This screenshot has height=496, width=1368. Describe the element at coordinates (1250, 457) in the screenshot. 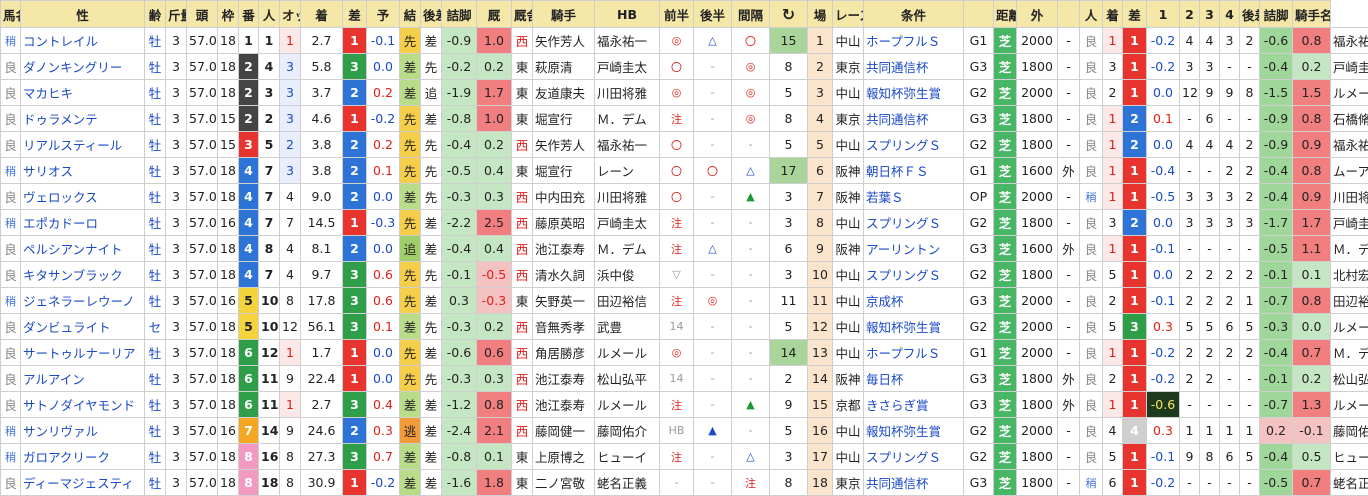

I see `corner-4: 5` at that location.